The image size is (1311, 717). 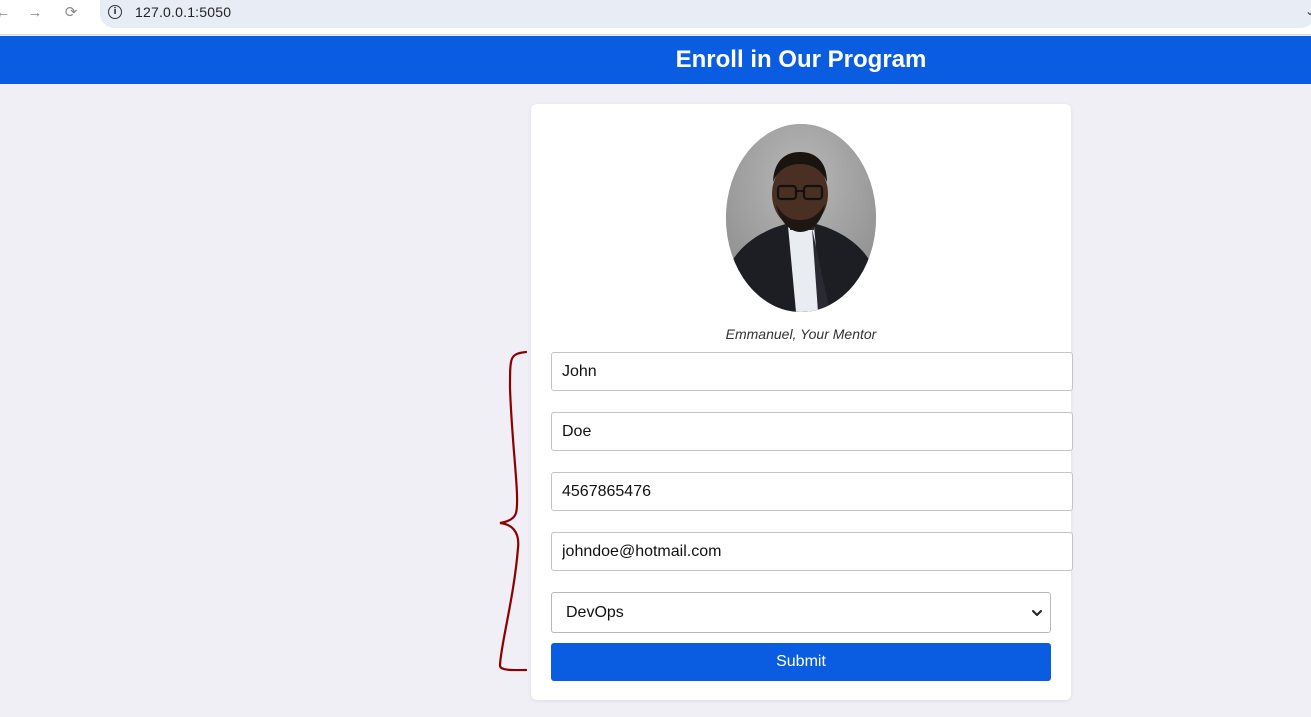 I want to click on annotation-bracket, so click(x=513, y=511).